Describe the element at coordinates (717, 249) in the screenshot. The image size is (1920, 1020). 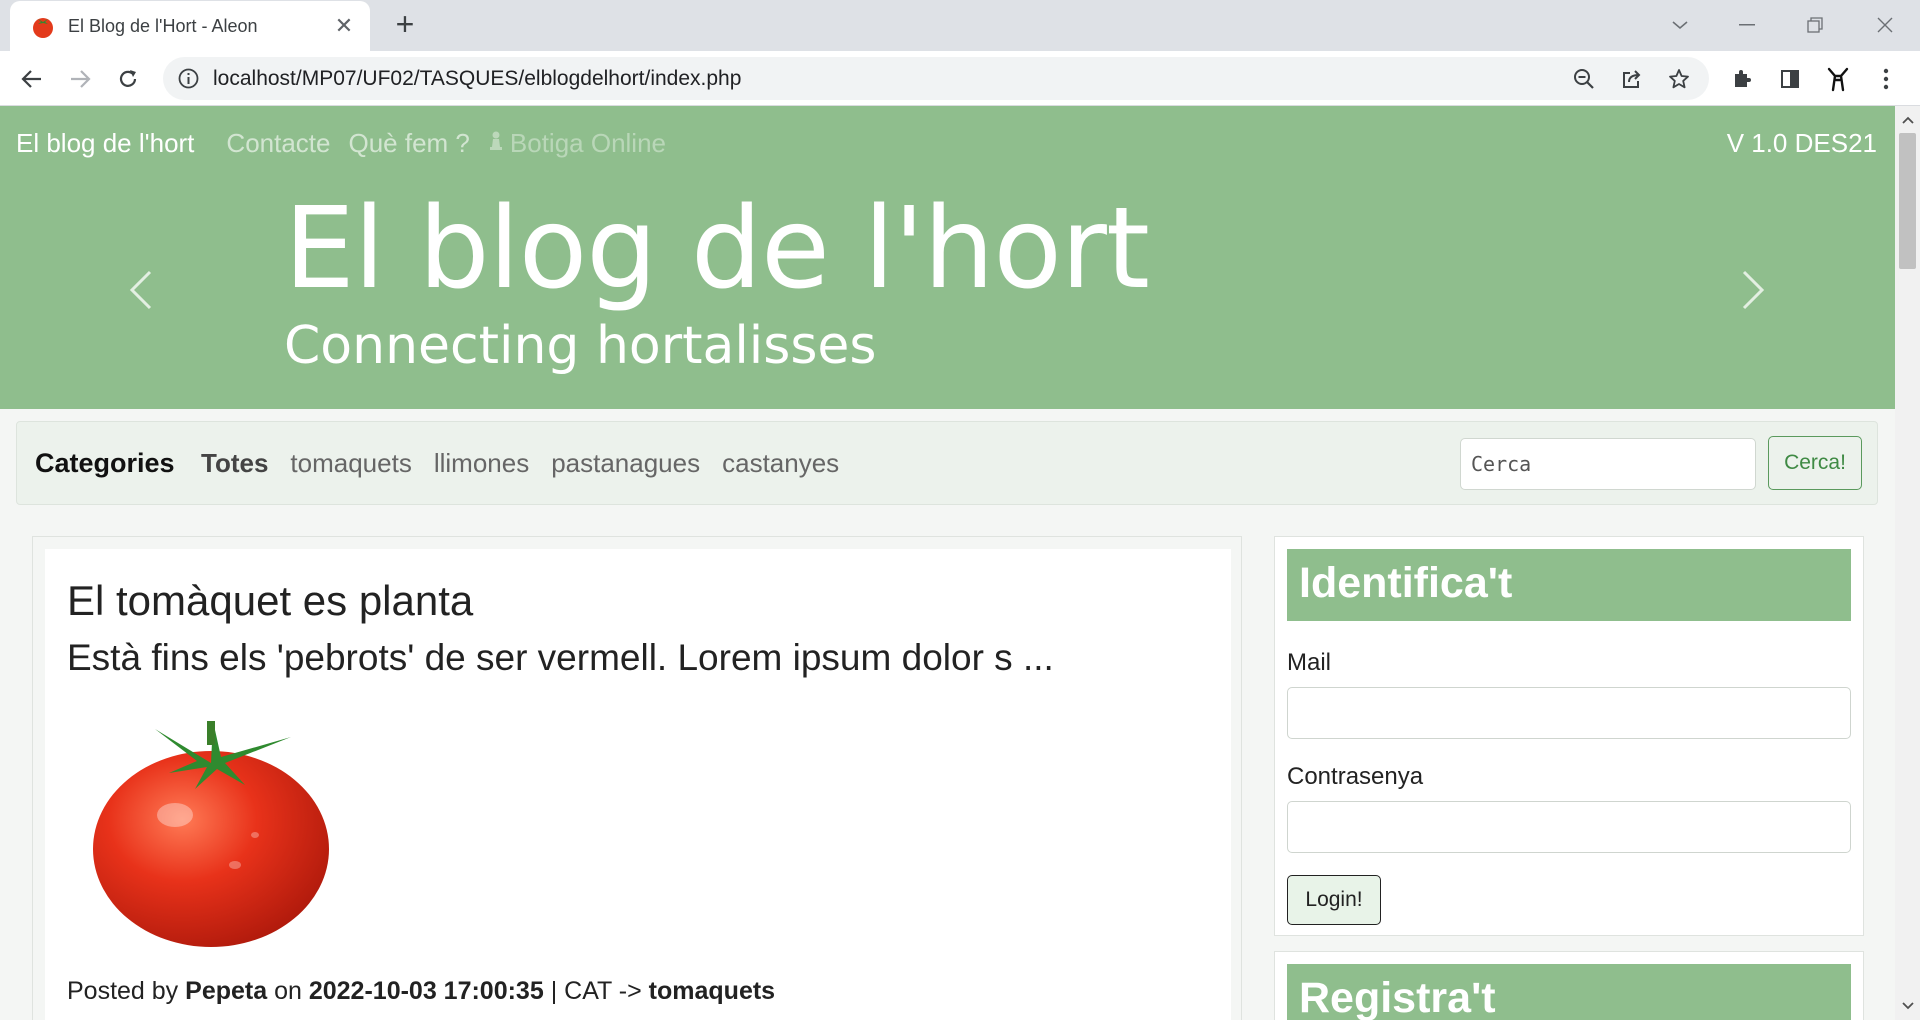
I see `hero-title: El blog de l'hort` at that location.